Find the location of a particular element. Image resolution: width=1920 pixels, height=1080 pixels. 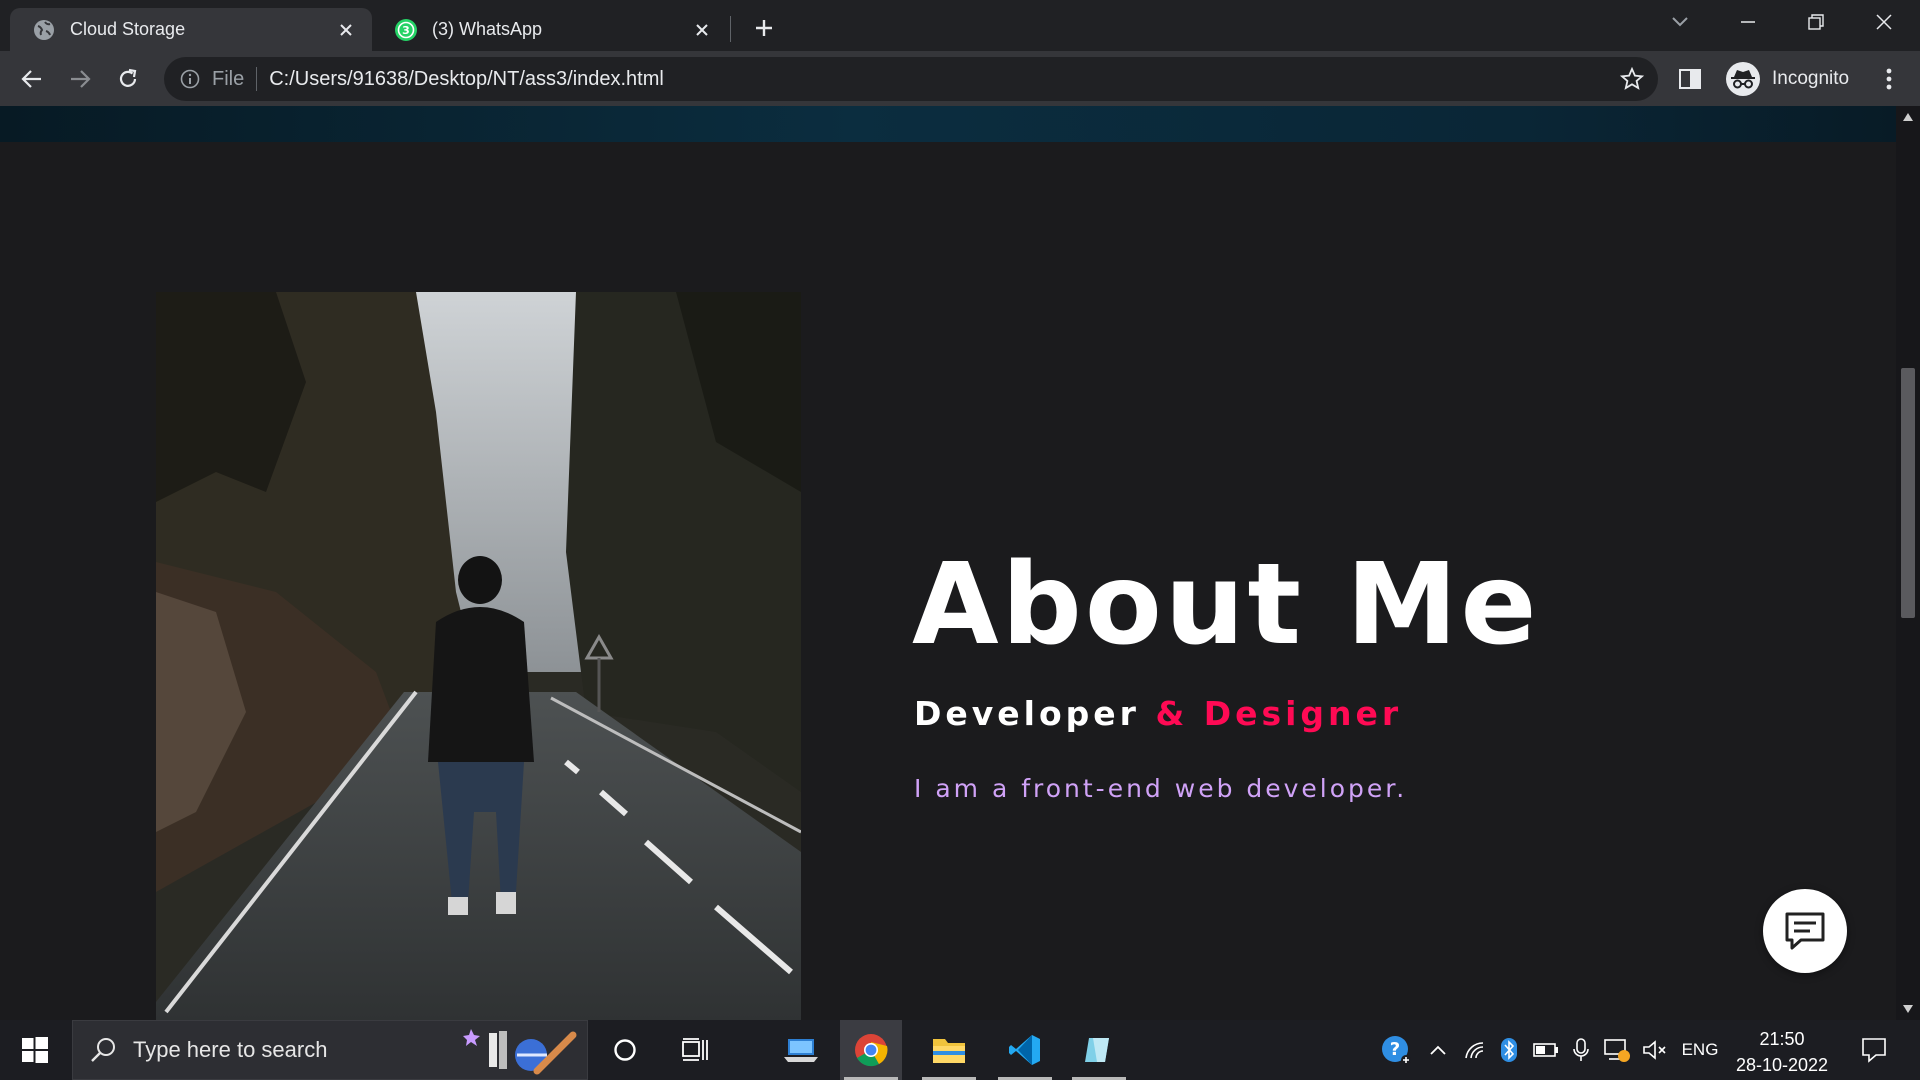

browser-menu-button is located at coordinates (1889, 79).